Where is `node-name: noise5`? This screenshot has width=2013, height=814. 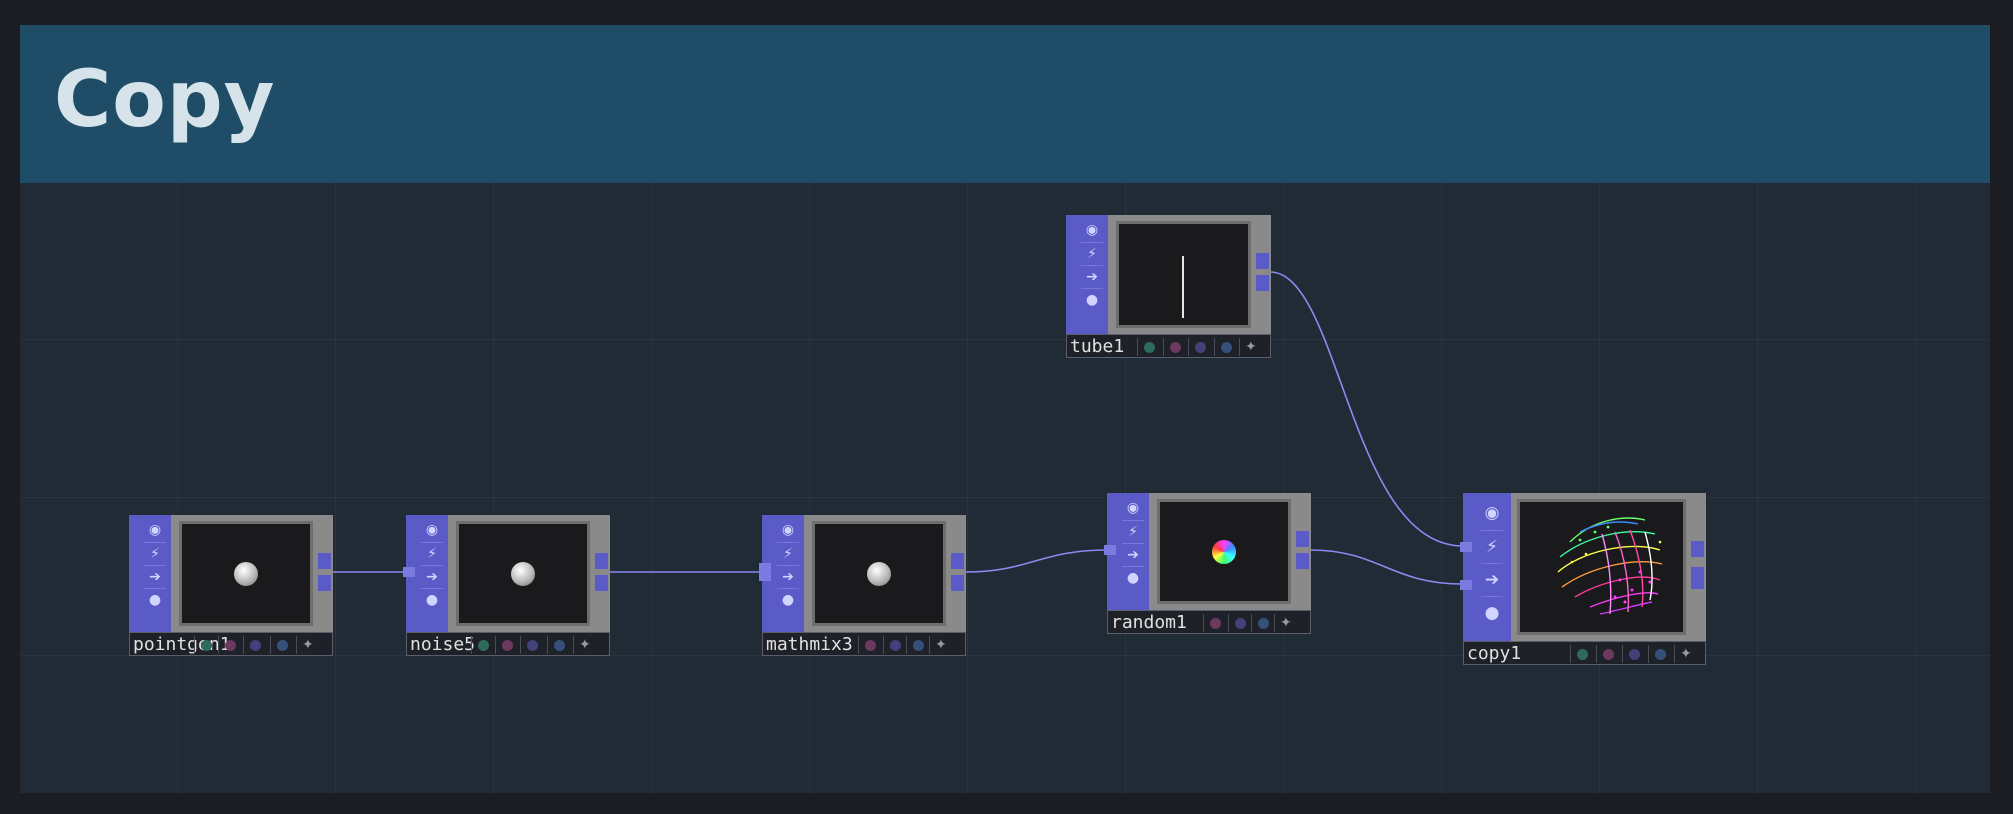 node-name: noise5 is located at coordinates (442, 645).